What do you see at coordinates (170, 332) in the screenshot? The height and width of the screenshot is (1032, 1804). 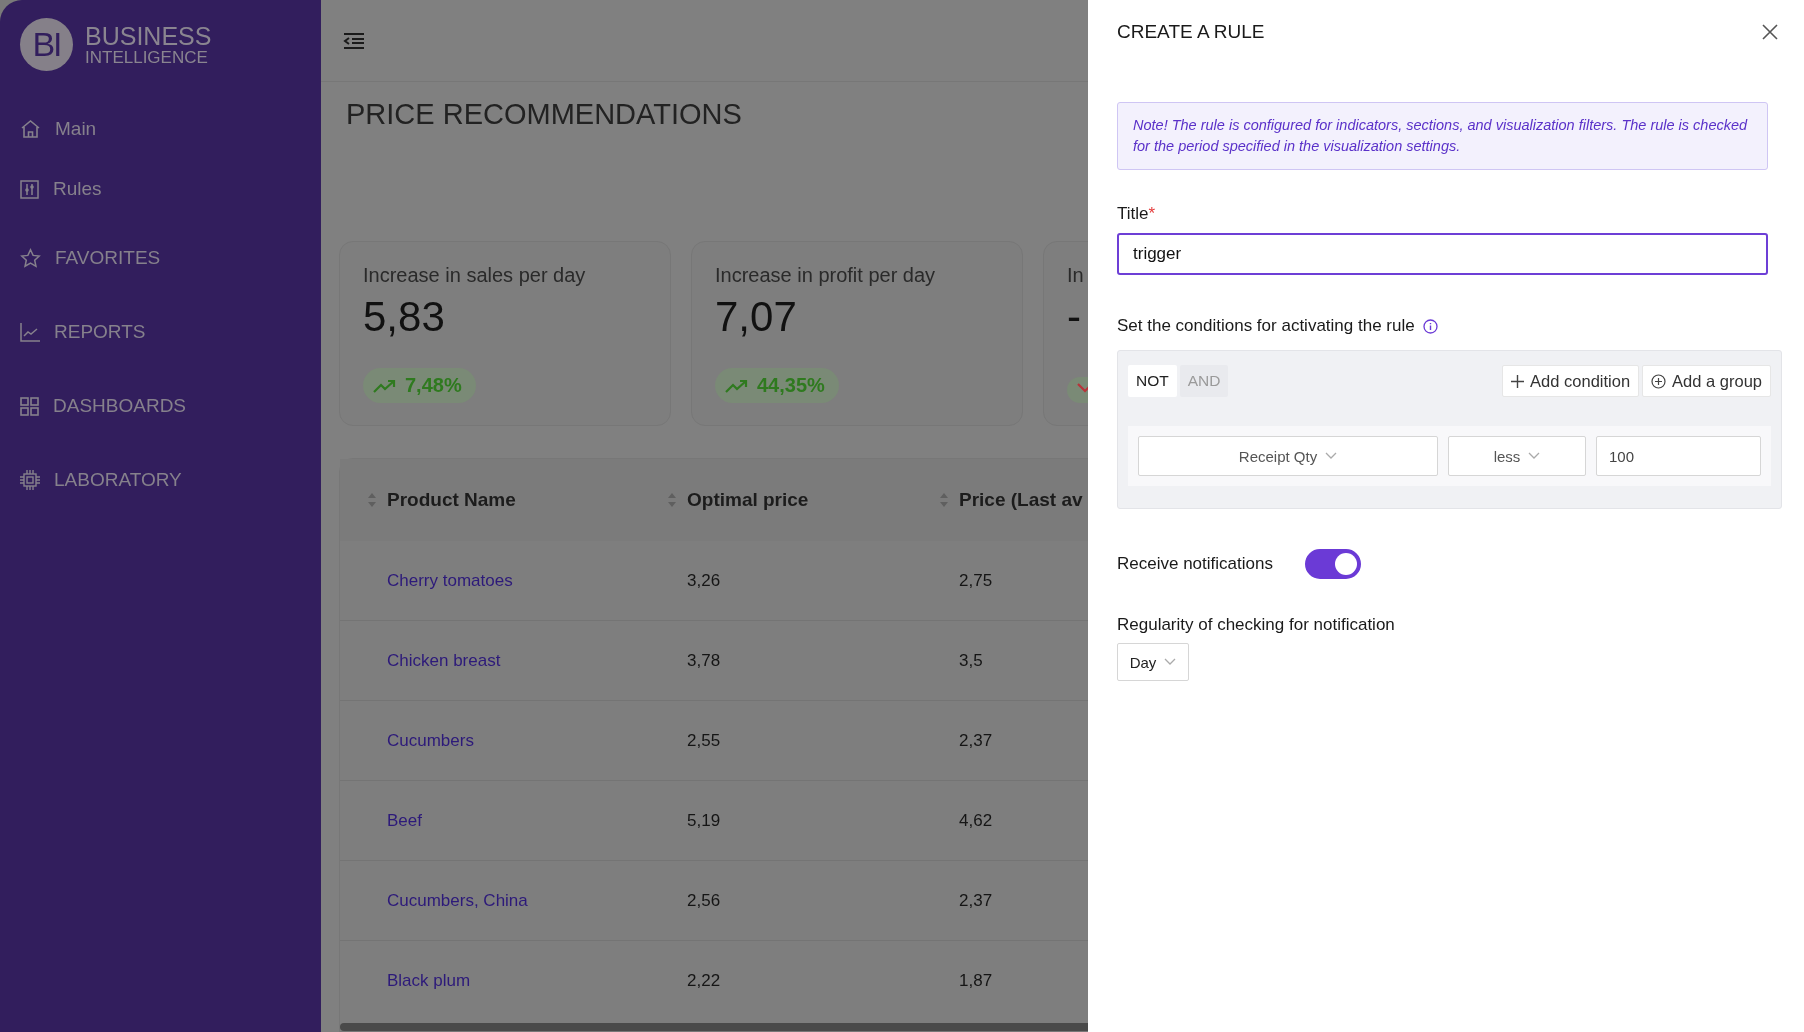 I see `nav-item: REPORTS` at bounding box center [170, 332].